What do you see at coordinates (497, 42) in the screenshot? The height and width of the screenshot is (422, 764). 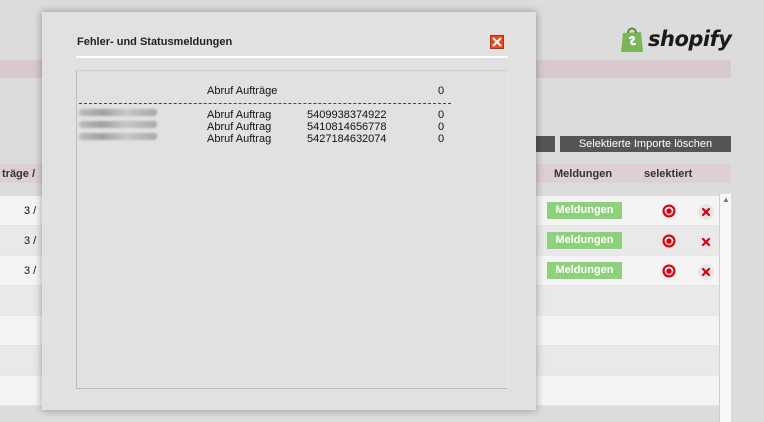 I see `close-icon` at bounding box center [497, 42].